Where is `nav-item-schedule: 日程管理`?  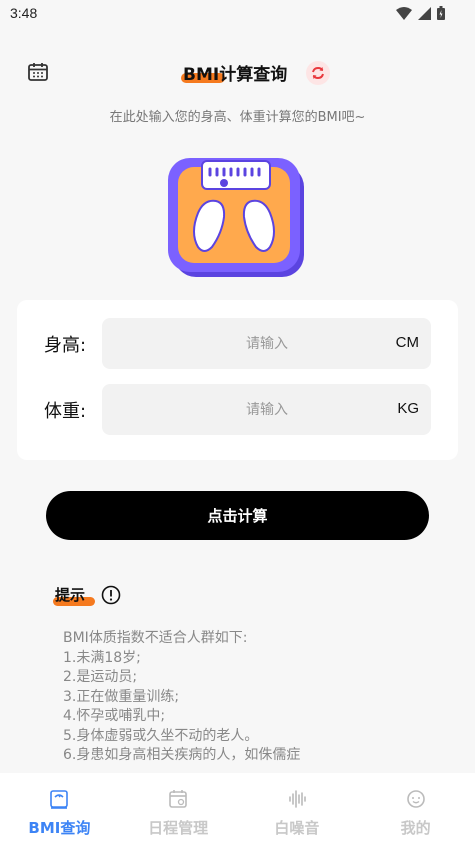
nav-item-schedule: 日程管理 is located at coordinates (178, 808).